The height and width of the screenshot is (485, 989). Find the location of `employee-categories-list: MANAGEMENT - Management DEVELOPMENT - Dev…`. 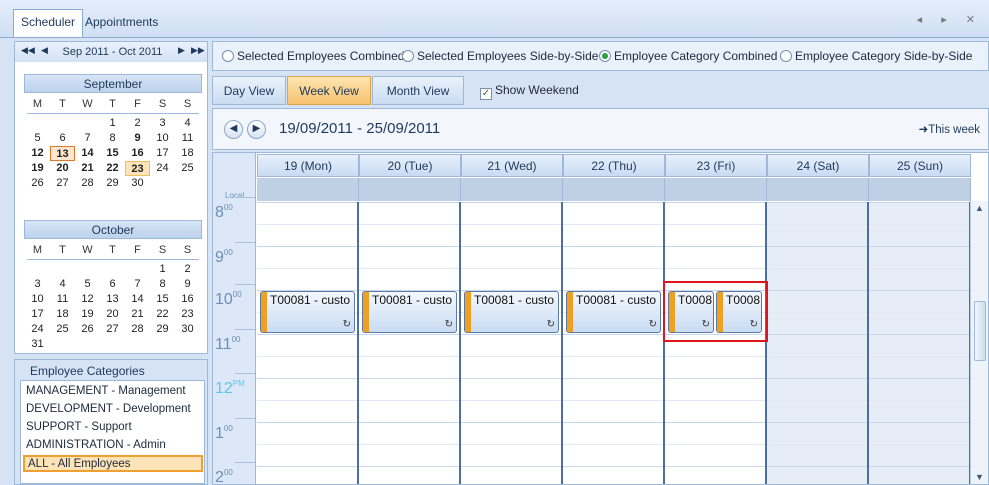

employee-categories-list: MANAGEMENT - Management DEVELOPMENT - Dev… is located at coordinates (112, 432).